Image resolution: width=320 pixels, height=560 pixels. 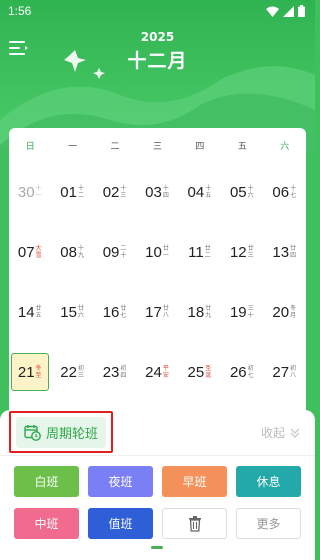 I want to click on shift-label: 更多, so click(x=268, y=524).